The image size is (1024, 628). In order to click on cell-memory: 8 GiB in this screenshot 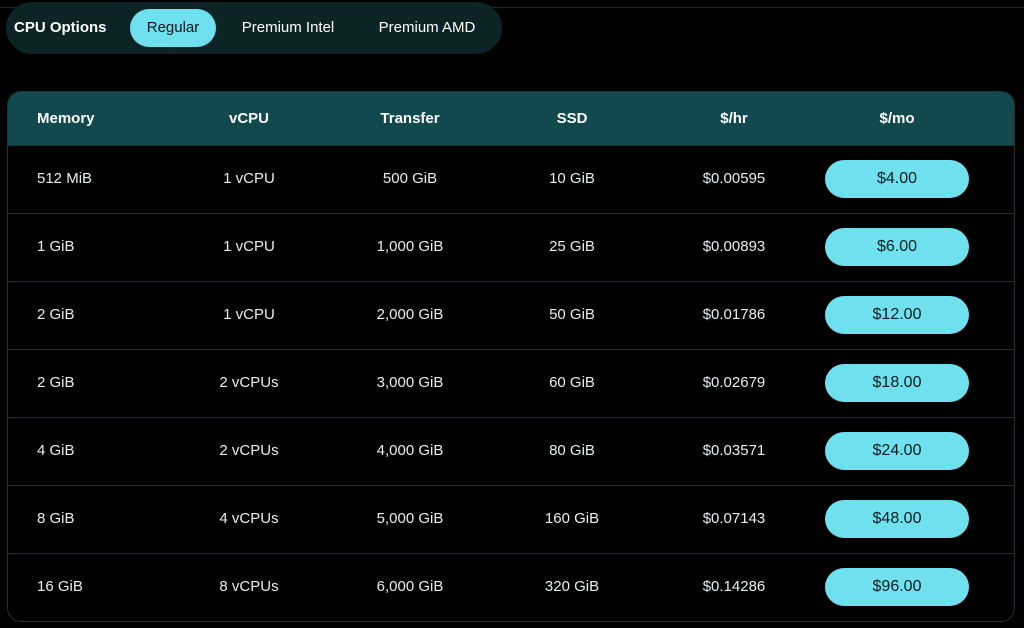, I will do `click(56, 518)`.